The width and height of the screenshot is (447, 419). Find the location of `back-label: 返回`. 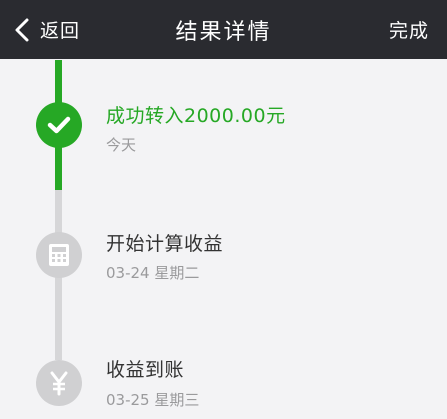

back-label: 返回 is located at coordinates (60, 31).